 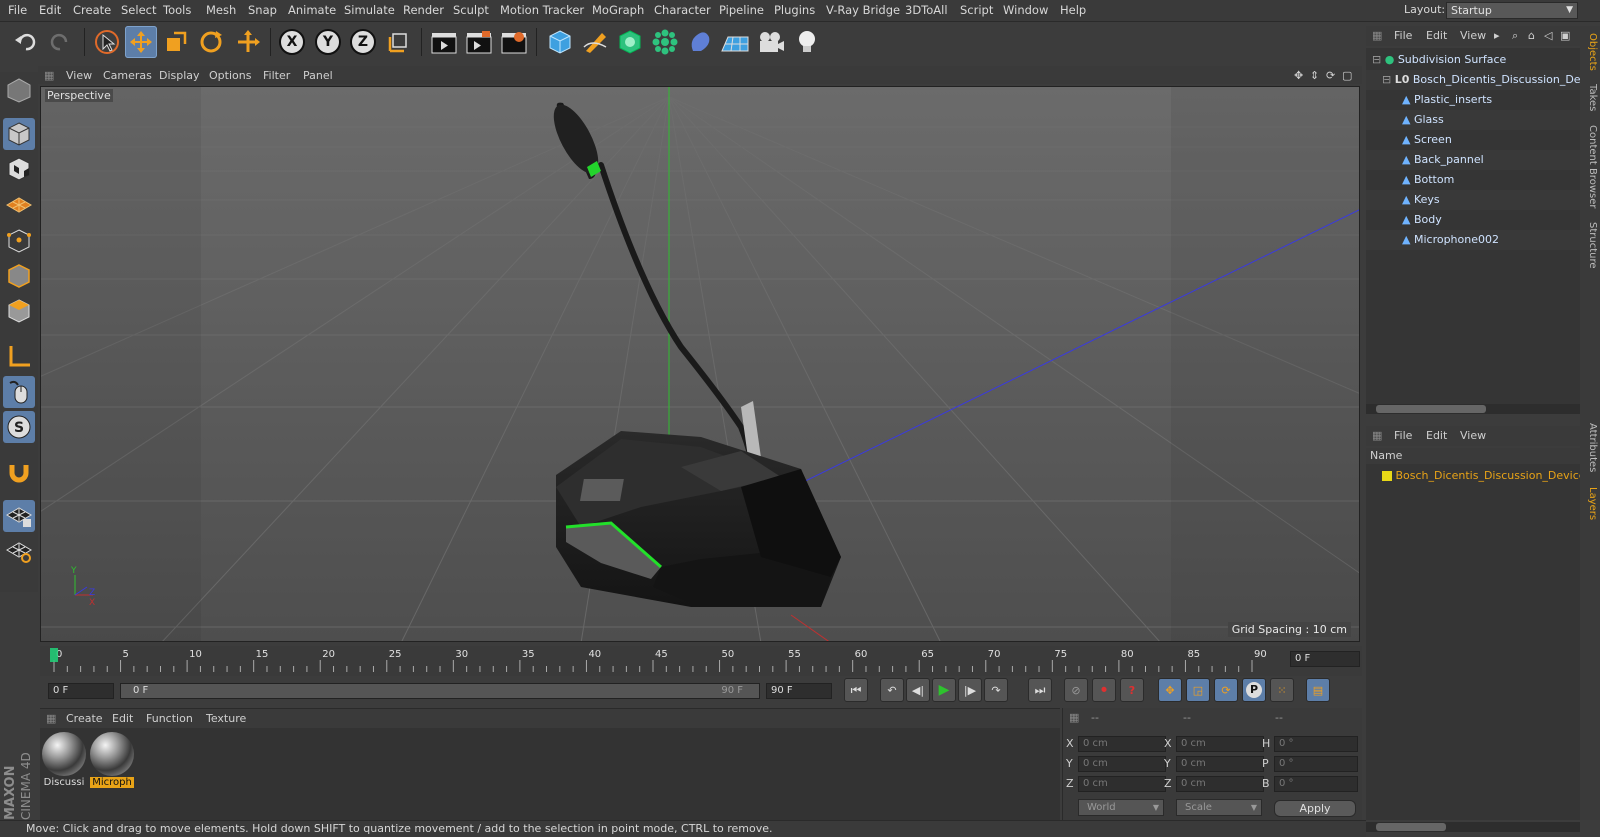 I want to click on layer-column-name: Name, so click(x=1473, y=456).